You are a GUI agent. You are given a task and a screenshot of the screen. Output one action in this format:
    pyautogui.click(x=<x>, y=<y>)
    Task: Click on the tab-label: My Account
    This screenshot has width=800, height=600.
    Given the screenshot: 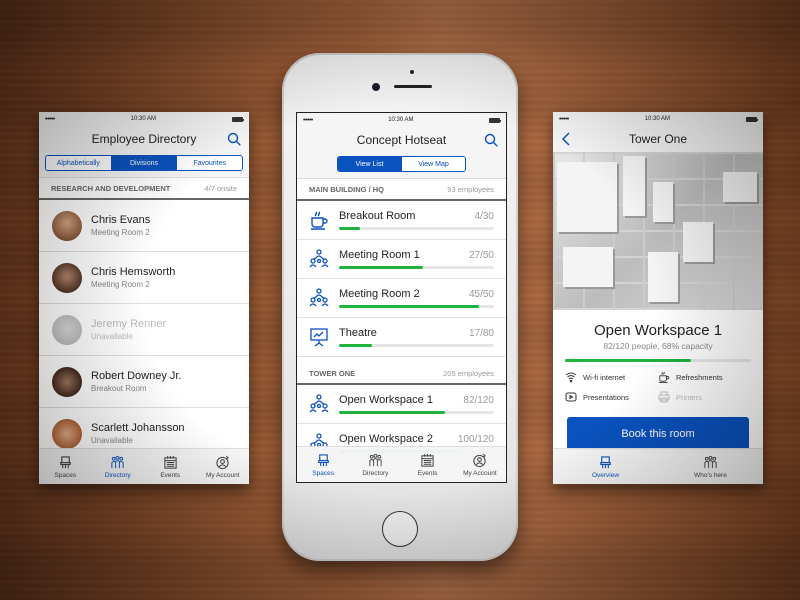 What is the action you would take?
    pyautogui.click(x=480, y=473)
    